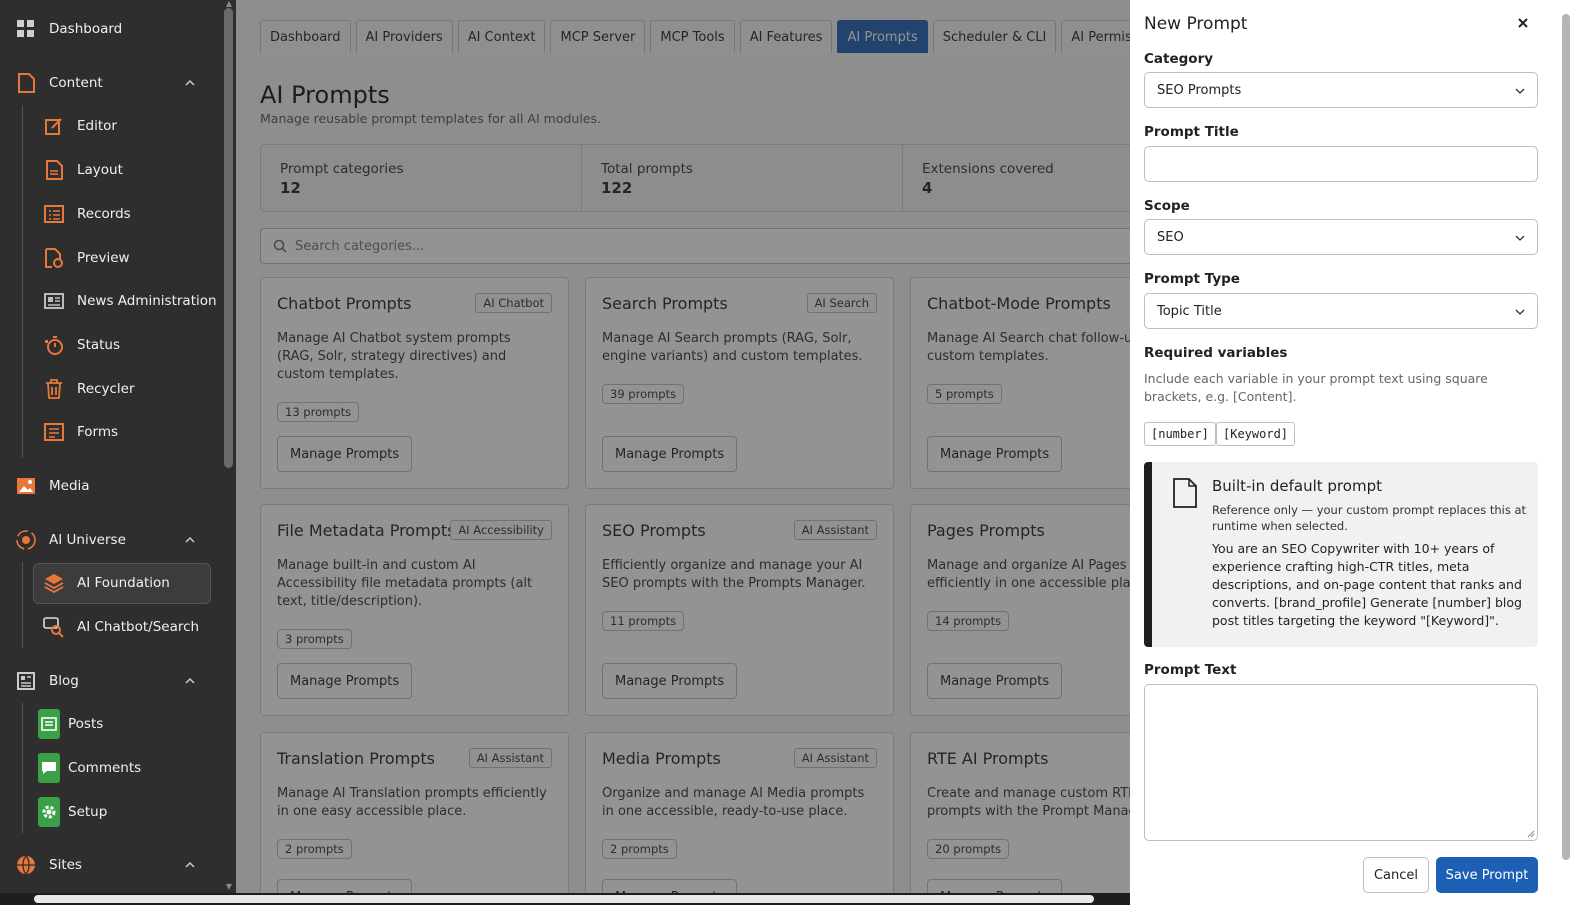 Image resolution: width=1578 pixels, height=905 pixels. What do you see at coordinates (1341, 90) in the screenshot?
I see `category-select: SEO Prompts` at bounding box center [1341, 90].